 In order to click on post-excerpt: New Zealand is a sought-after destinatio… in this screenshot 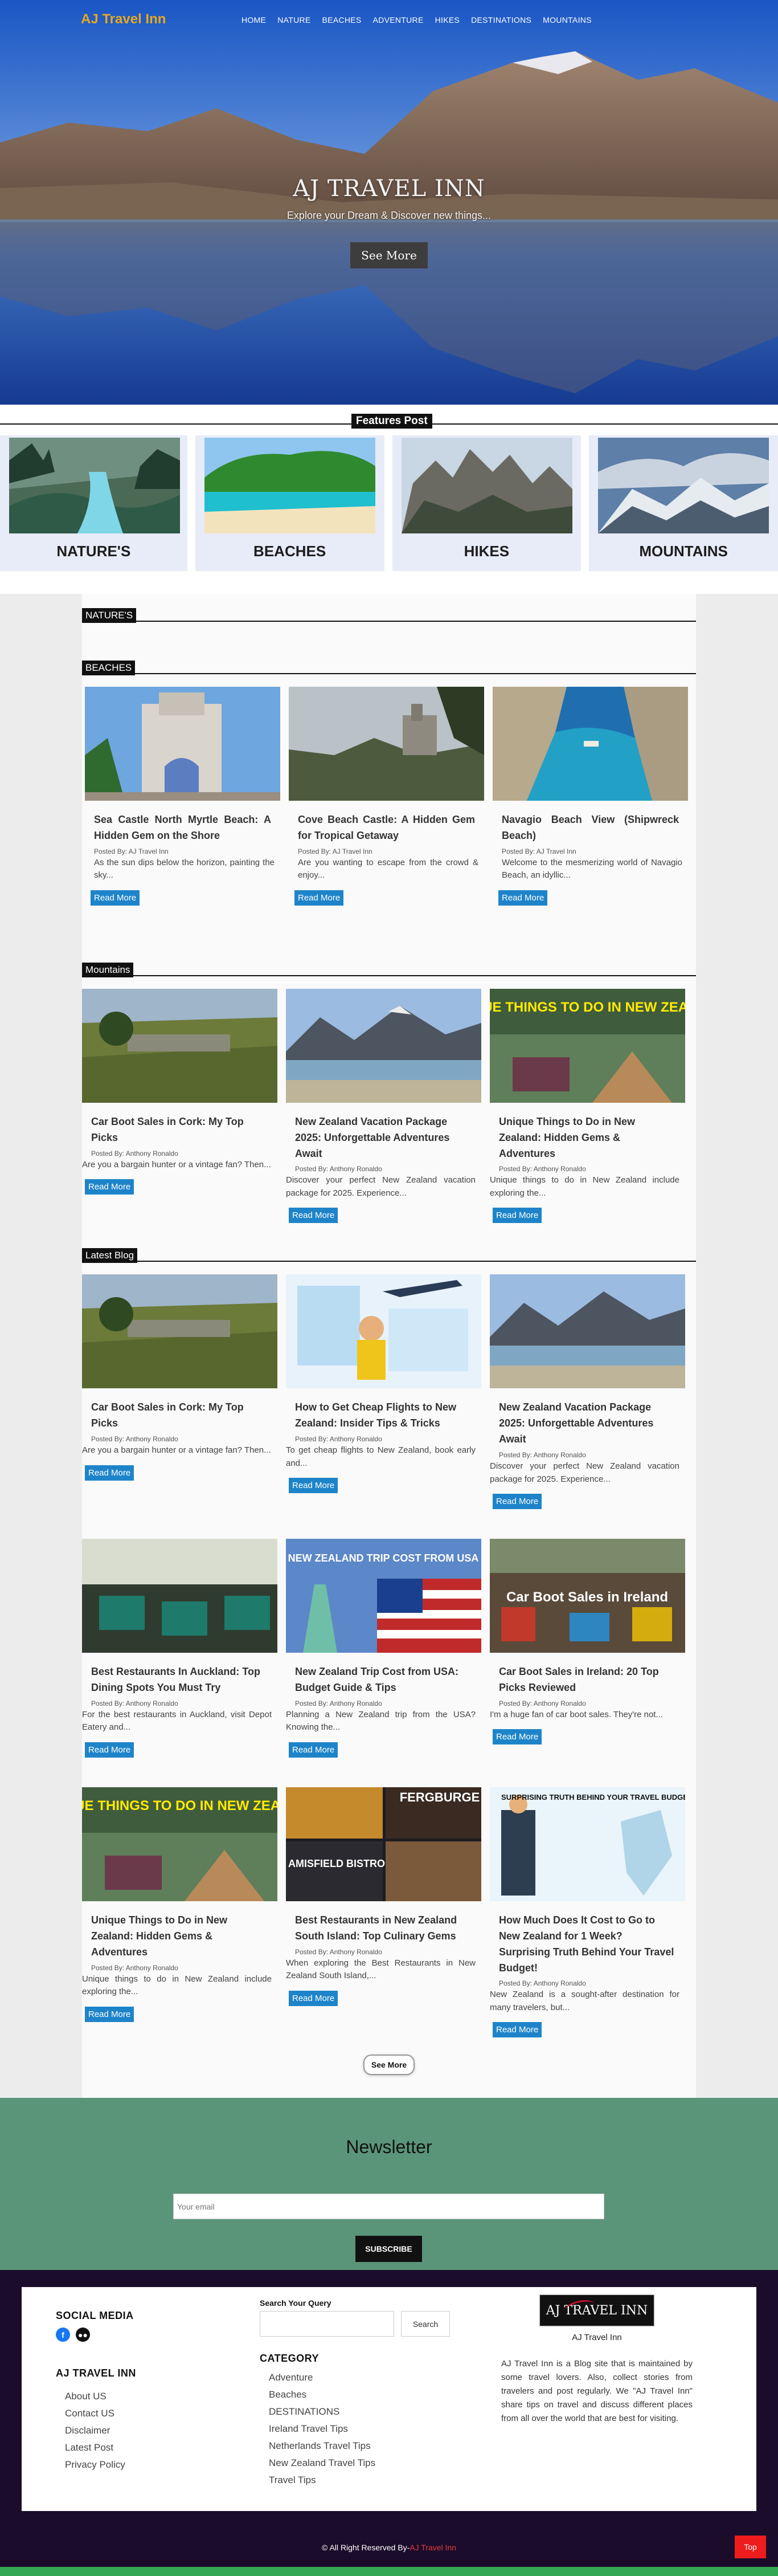, I will do `click(584, 2001)`.